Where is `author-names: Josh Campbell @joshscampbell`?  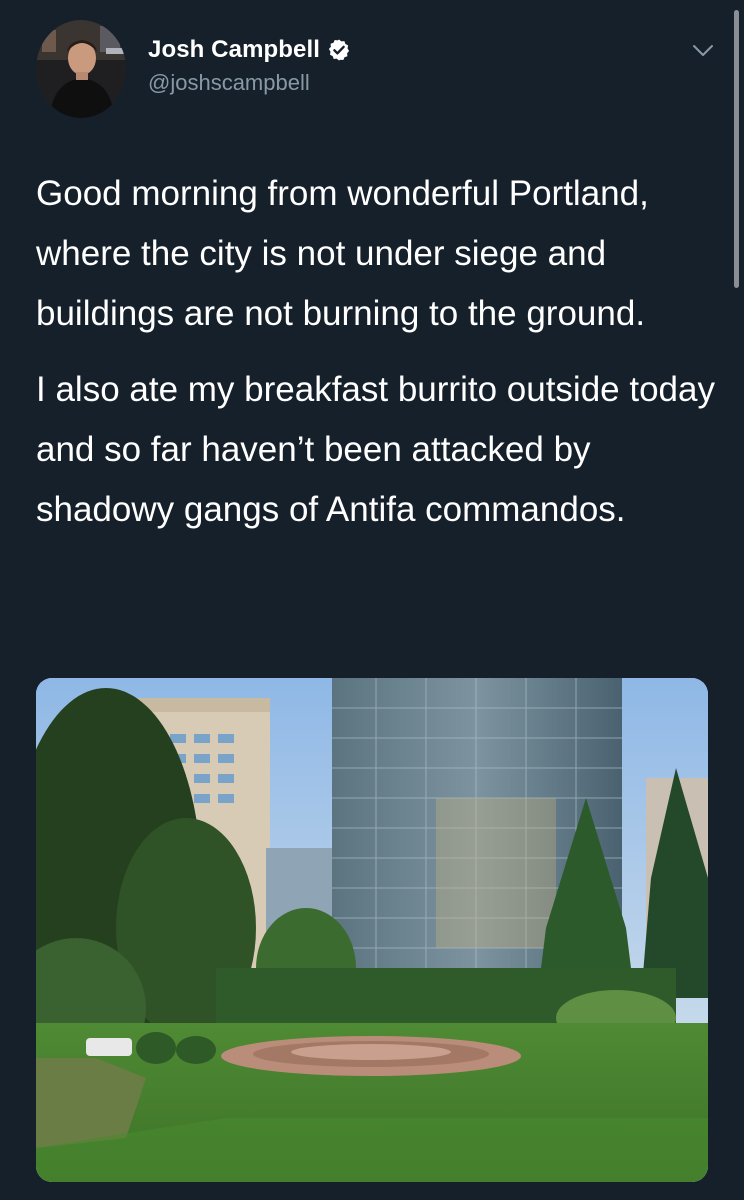
author-names: Josh Campbell @joshscampbell is located at coordinates (249, 65).